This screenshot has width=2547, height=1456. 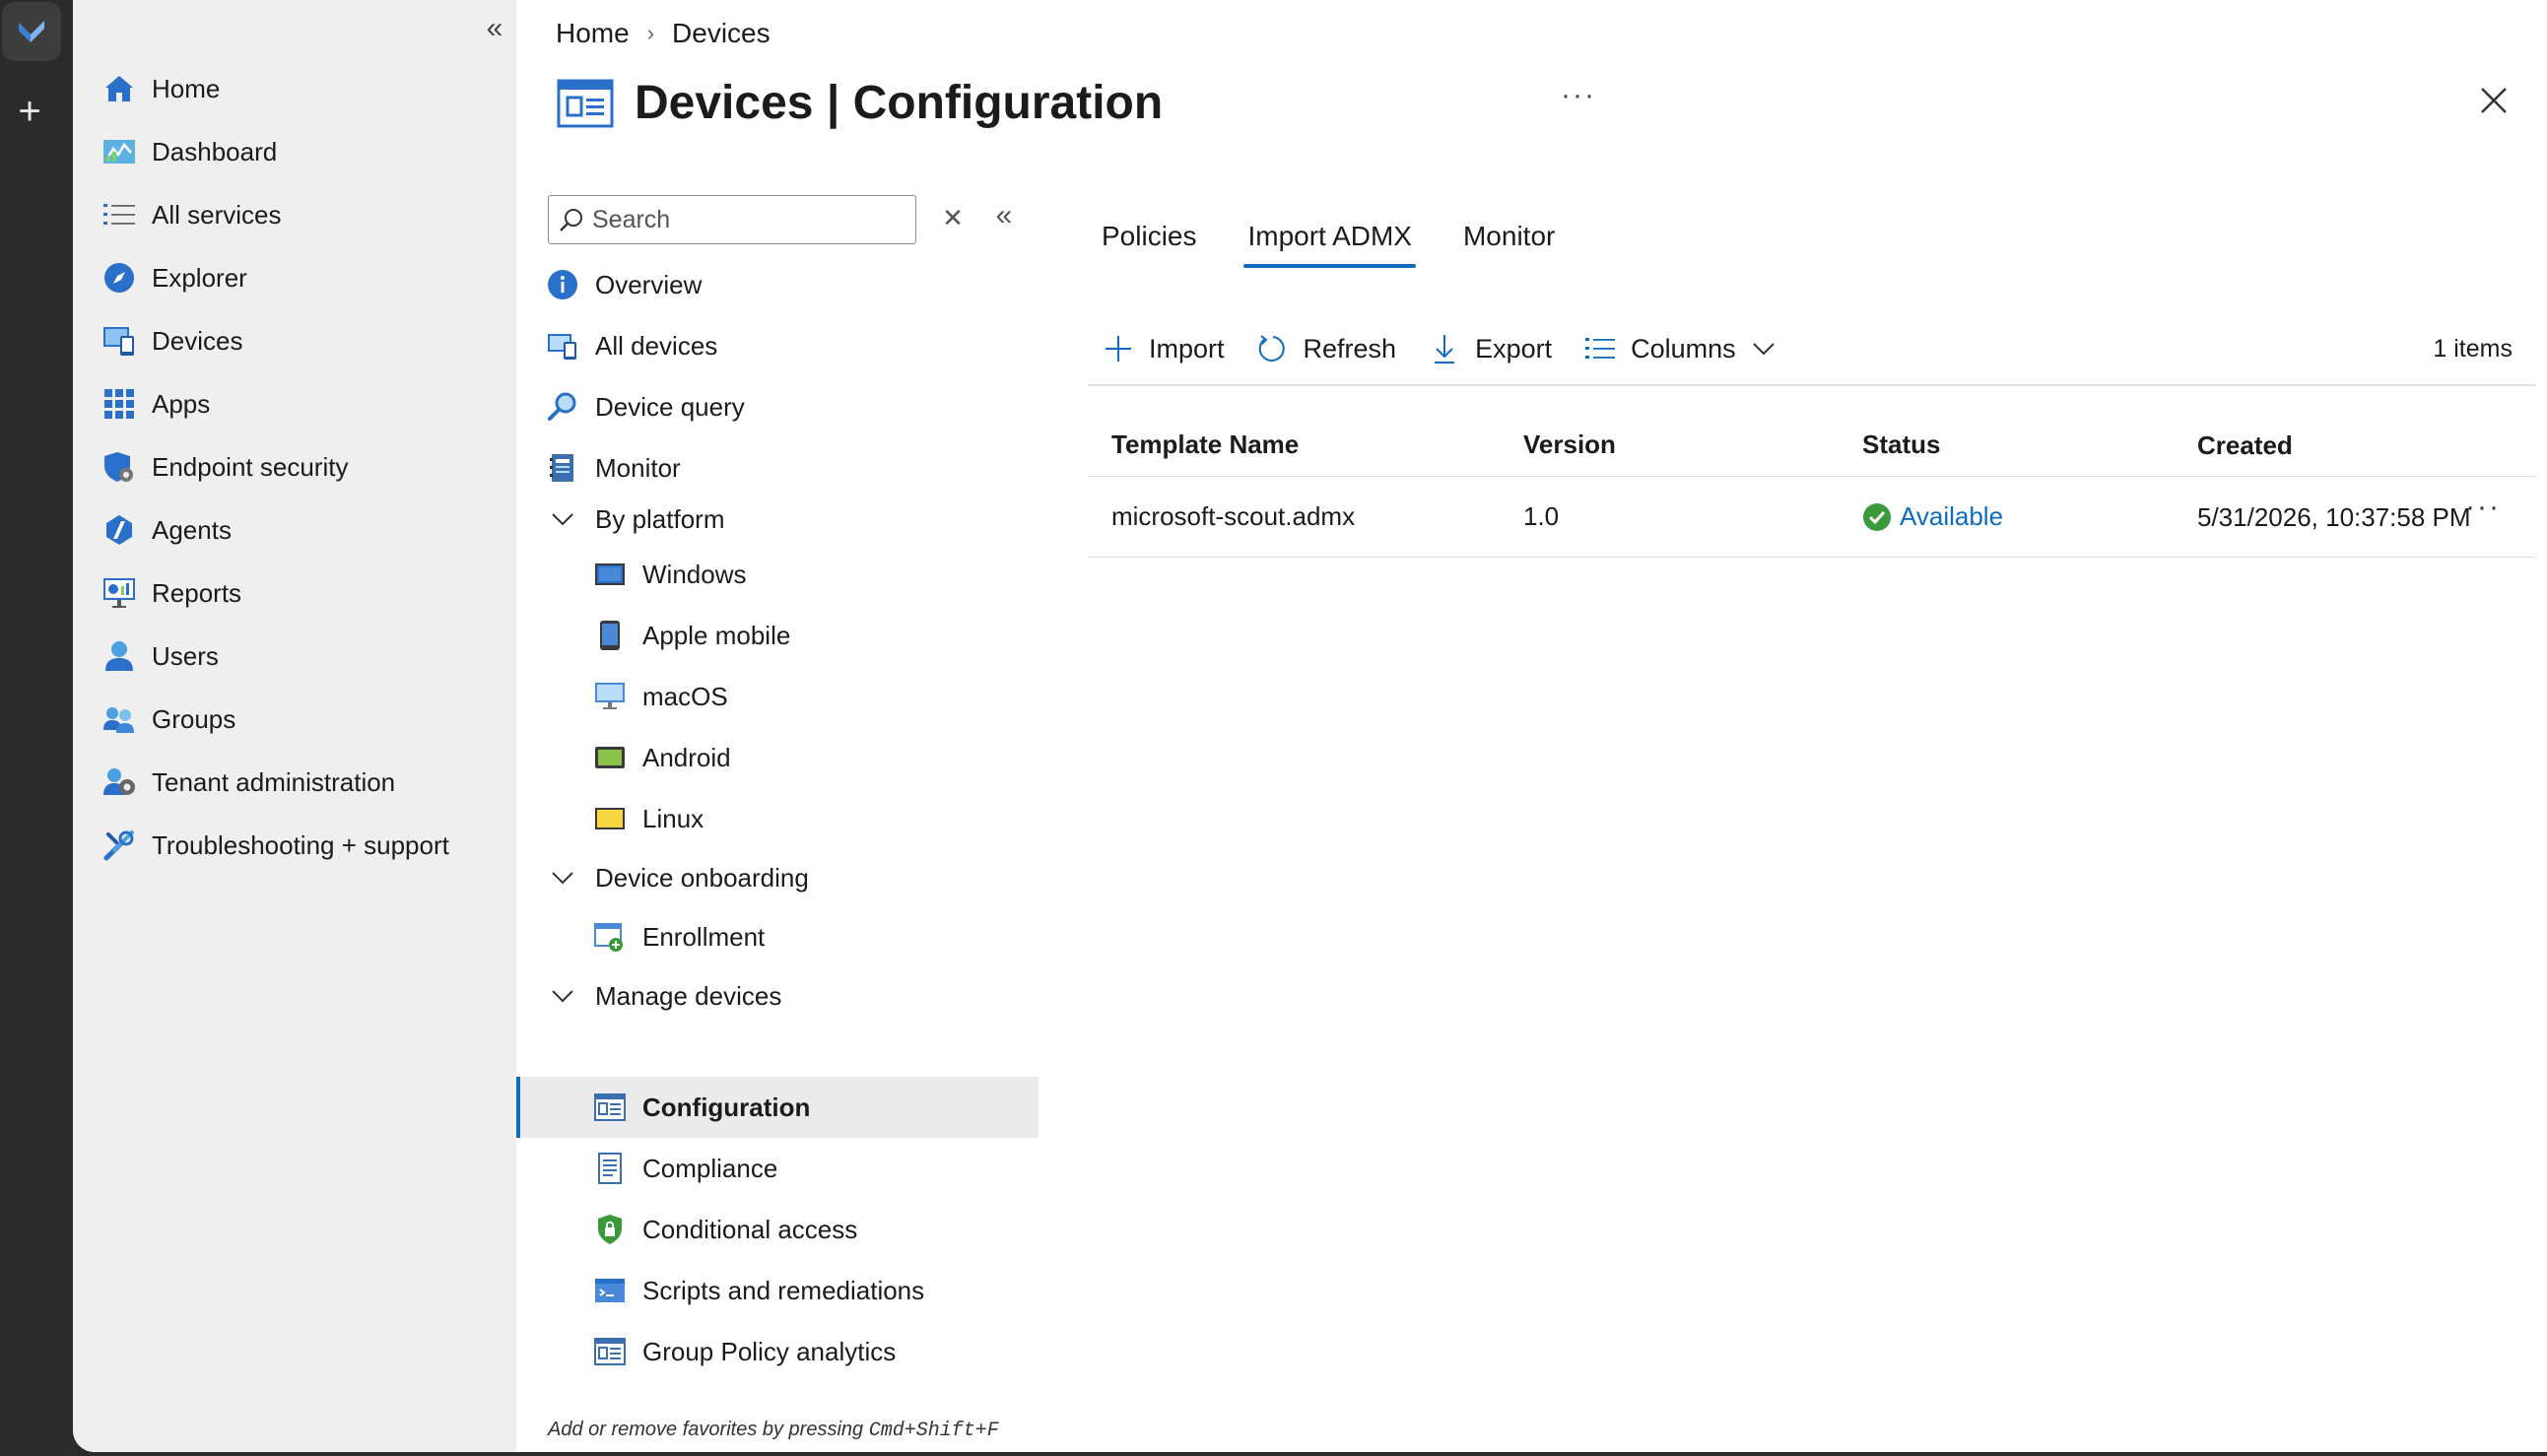 I want to click on menu-item-apple-mobile: Apple mobile, so click(x=777, y=635).